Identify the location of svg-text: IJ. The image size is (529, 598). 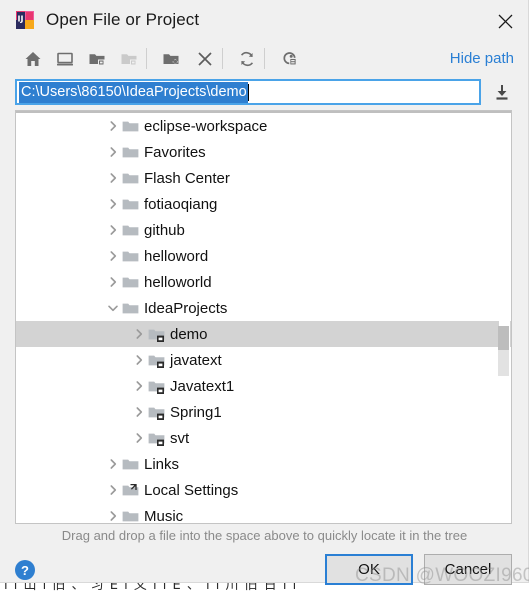
(21, 19).